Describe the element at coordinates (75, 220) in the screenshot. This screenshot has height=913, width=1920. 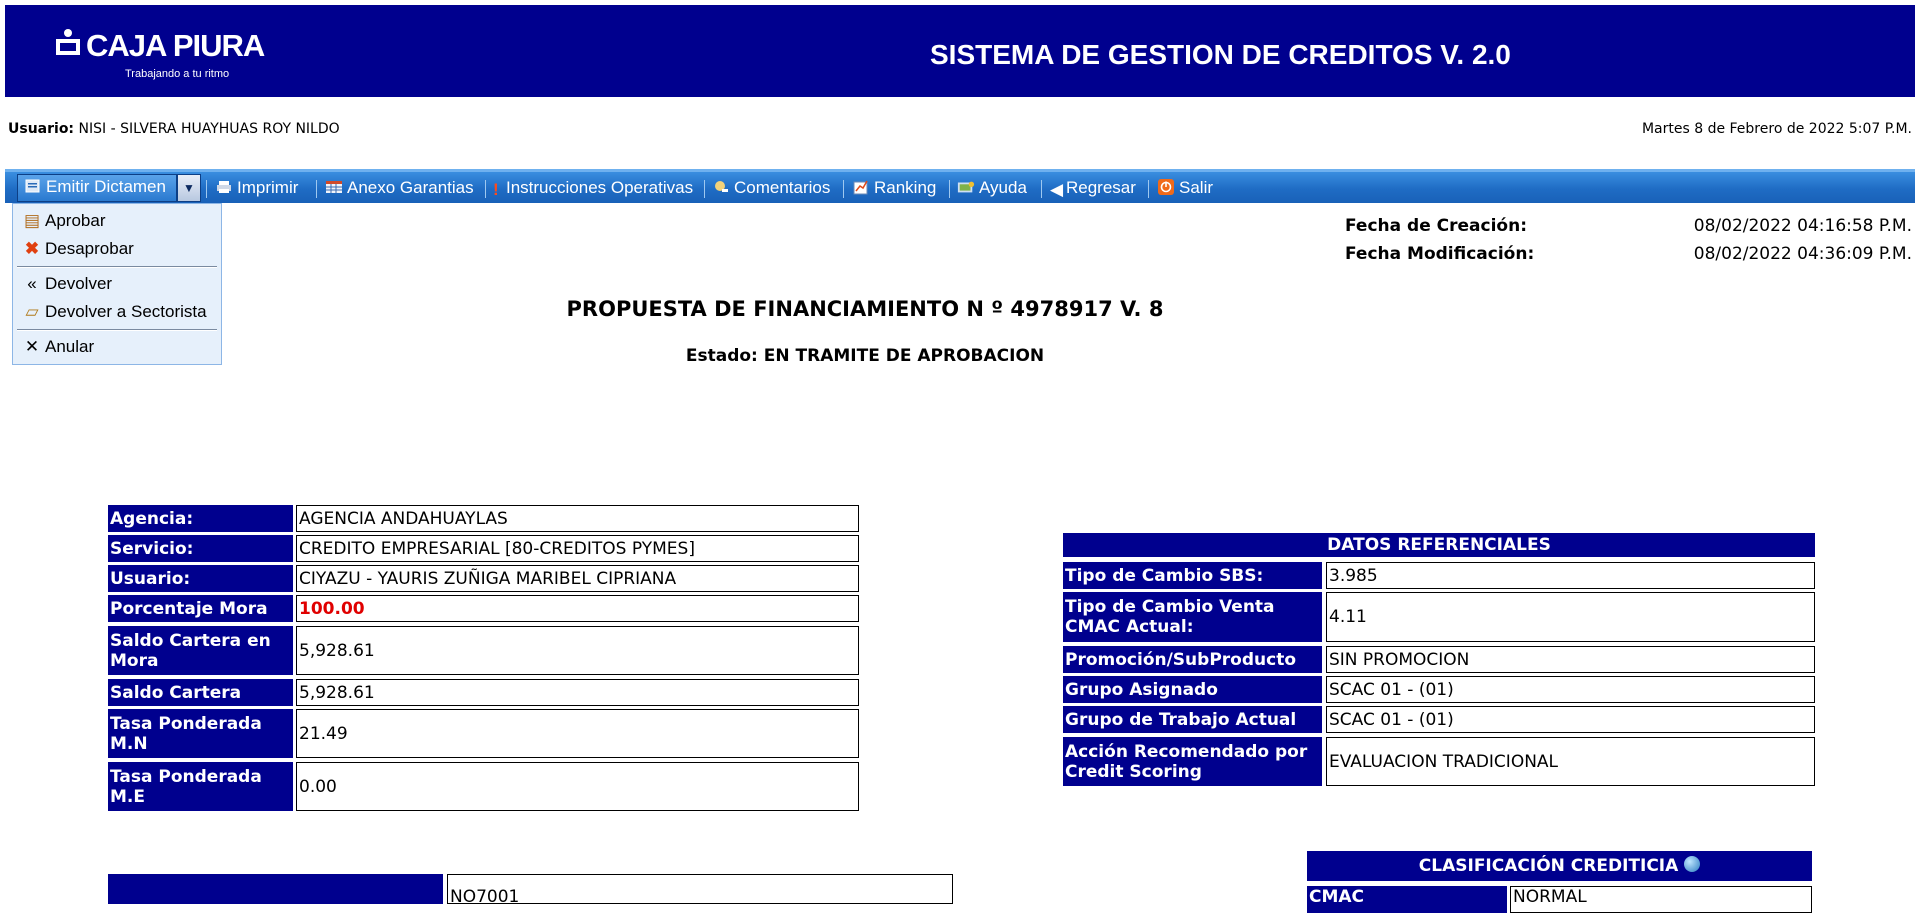
I see `aprobar-label: Aprobar` at that location.